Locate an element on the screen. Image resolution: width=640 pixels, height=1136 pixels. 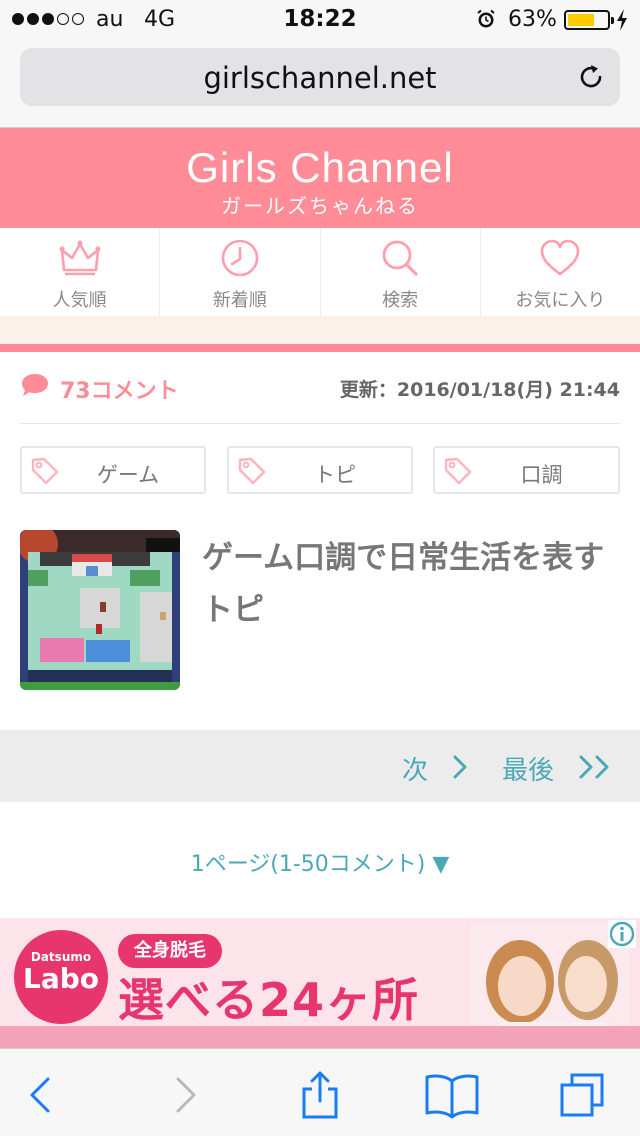
bookmarks-icon is located at coordinates (452, 1095).